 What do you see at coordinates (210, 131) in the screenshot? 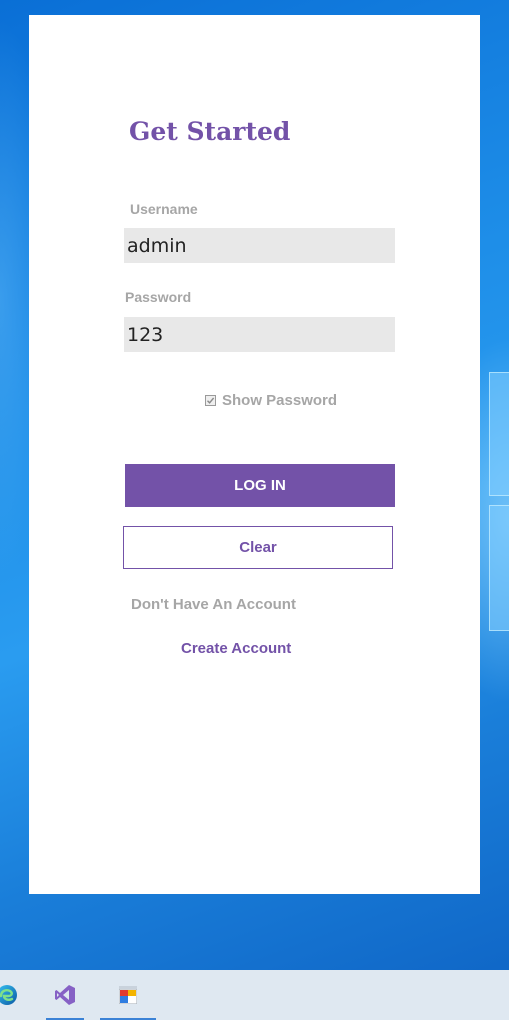
I see `page-title: Get Started` at bounding box center [210, 131].